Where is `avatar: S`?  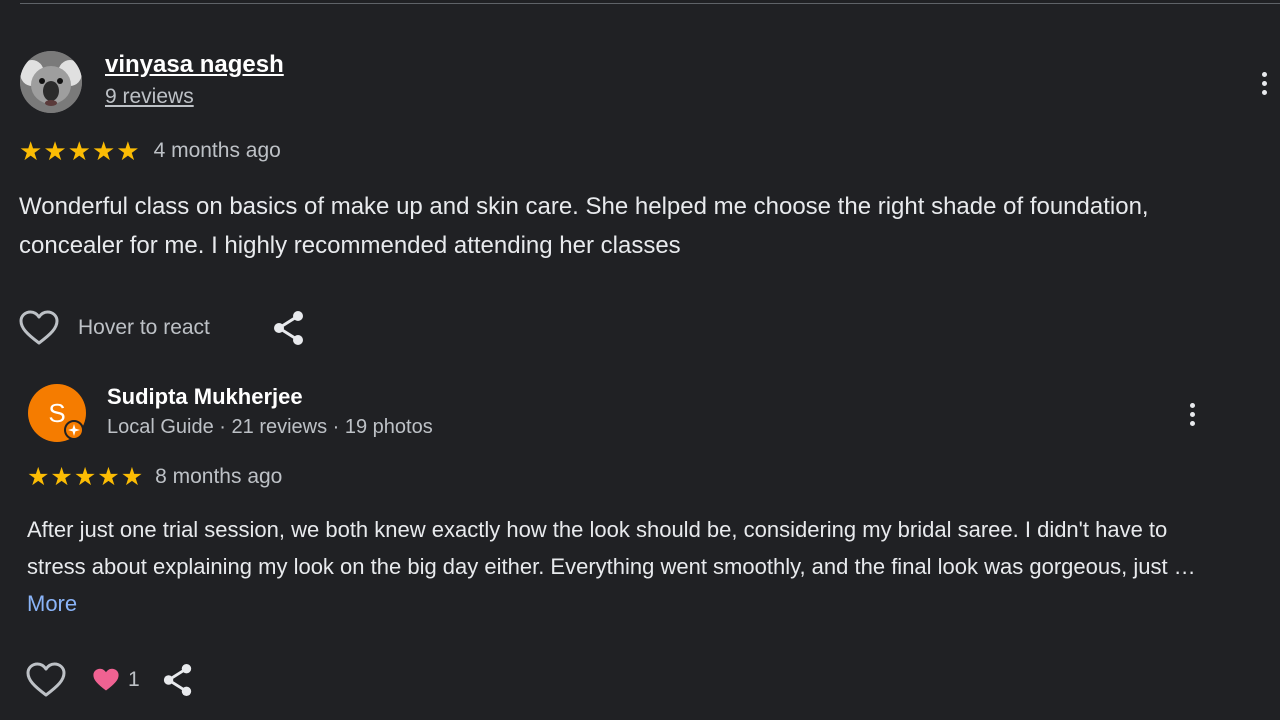
avatar: S is located at coordinates (57, 413).